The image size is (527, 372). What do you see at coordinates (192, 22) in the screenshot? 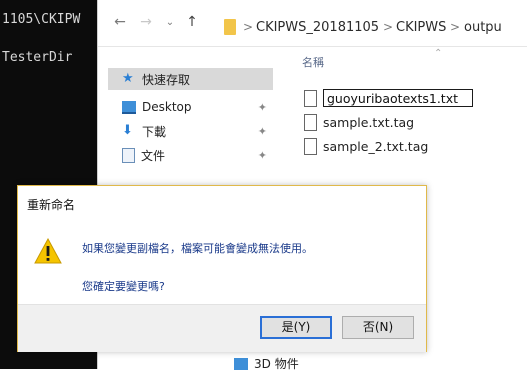
I see `up-arrow-icon: ↑` at bounding box center [192, 22].